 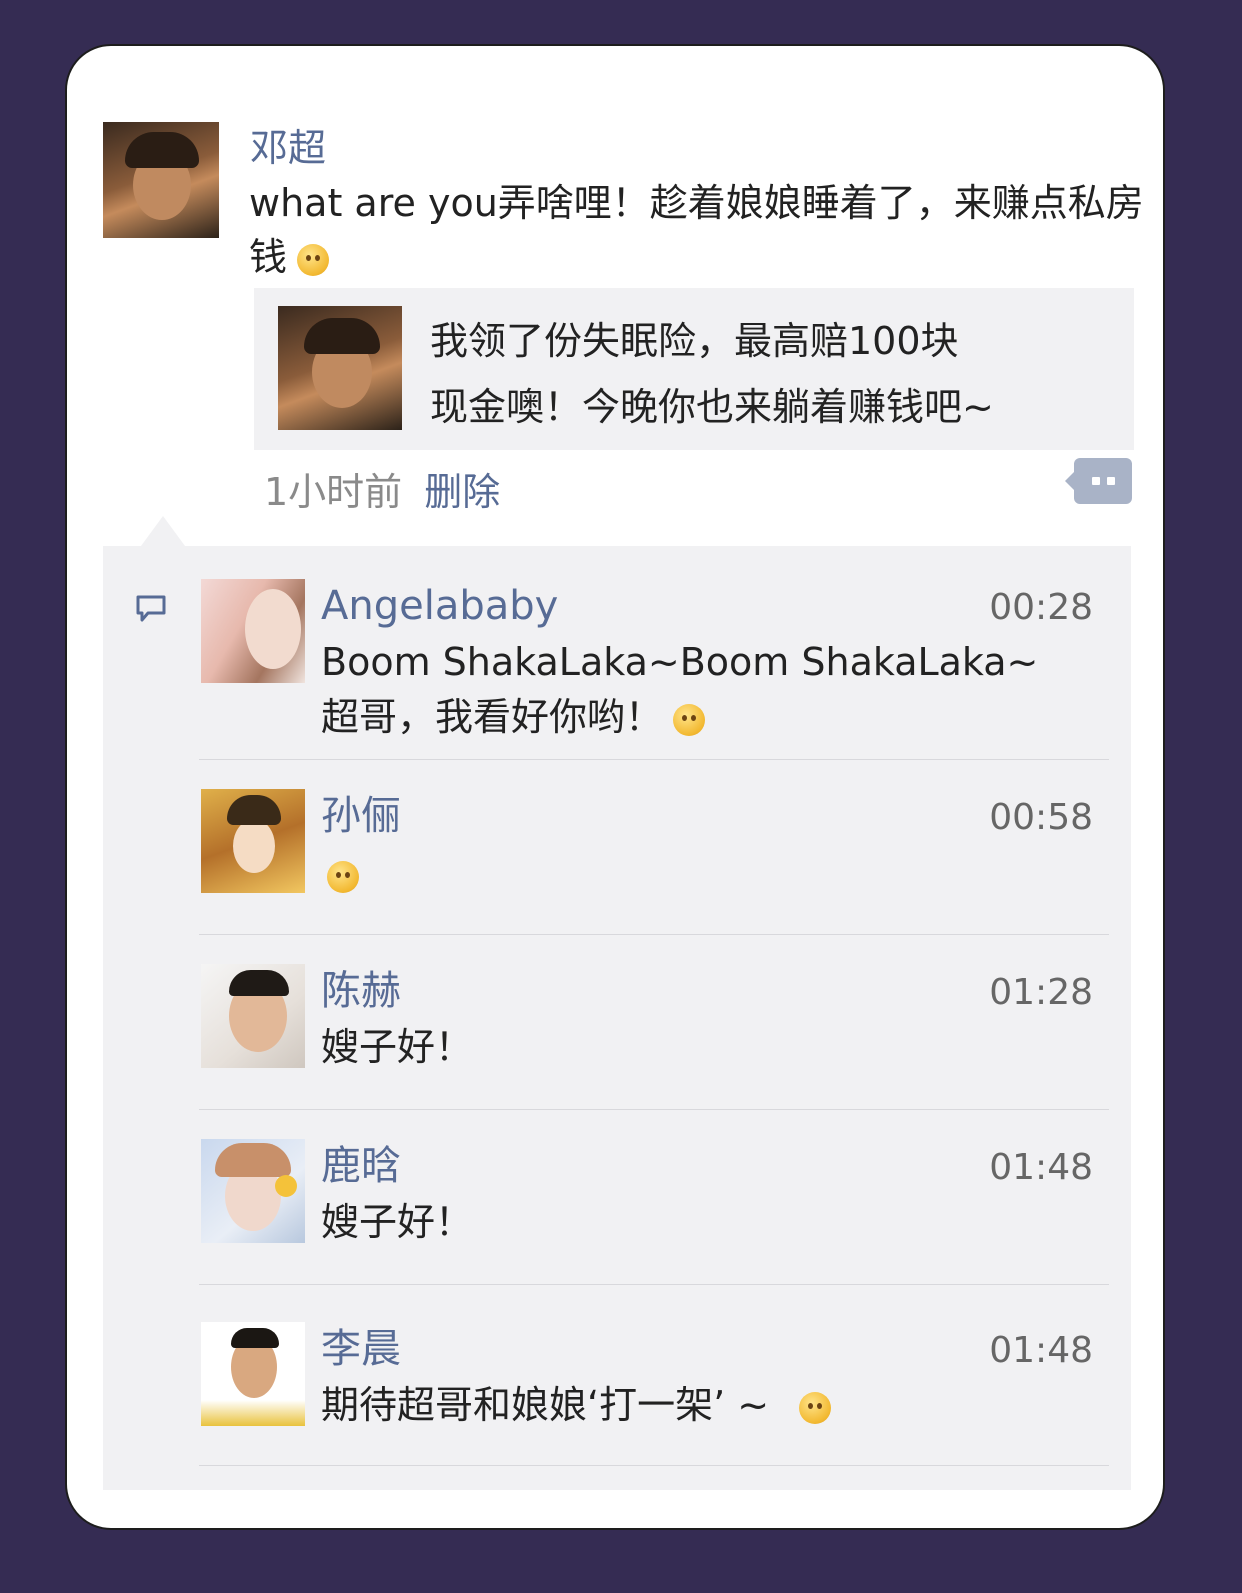 What do you see at coordinates (333, 492) in the screenshot?
I see `post-time: 1小时前` at bounding box center [333, 492].